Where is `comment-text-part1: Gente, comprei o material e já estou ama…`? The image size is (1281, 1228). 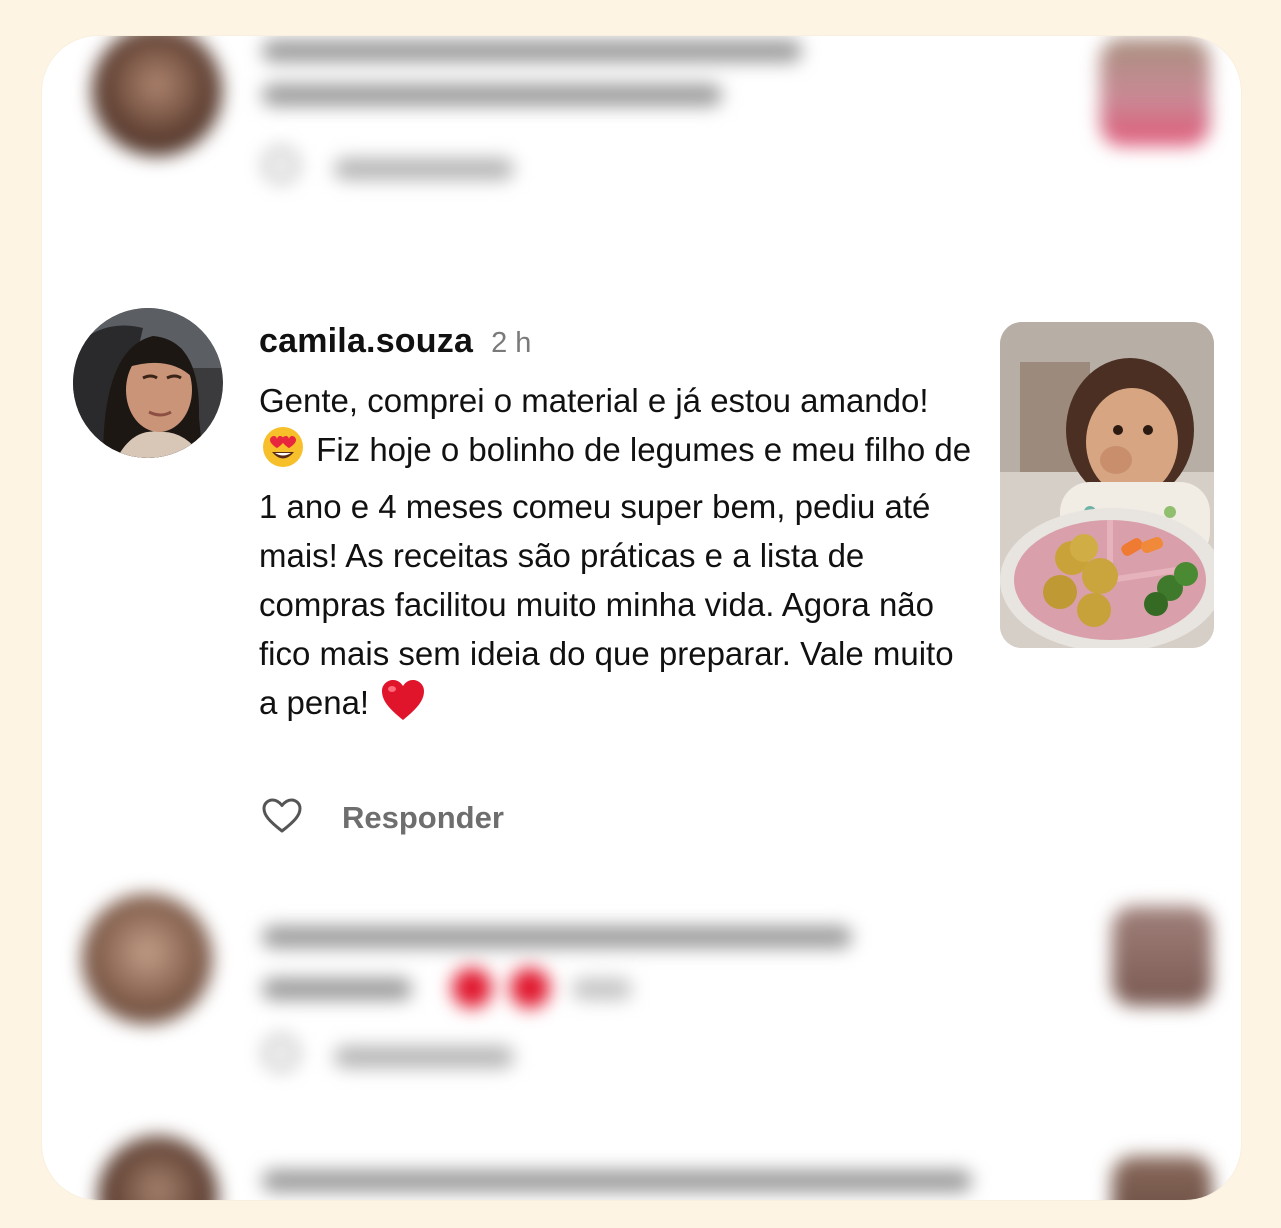 comment-text-part1: Gente, comprei o material e já estou ama… is located at coordinates (594, 400).